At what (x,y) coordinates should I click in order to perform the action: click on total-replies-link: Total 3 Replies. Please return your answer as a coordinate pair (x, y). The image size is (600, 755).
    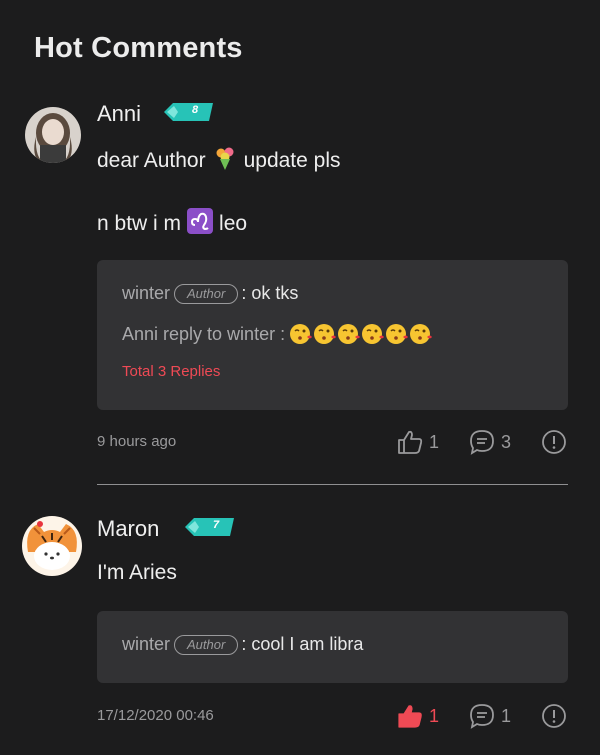
    Looking at the image, I should click on (171, 371).